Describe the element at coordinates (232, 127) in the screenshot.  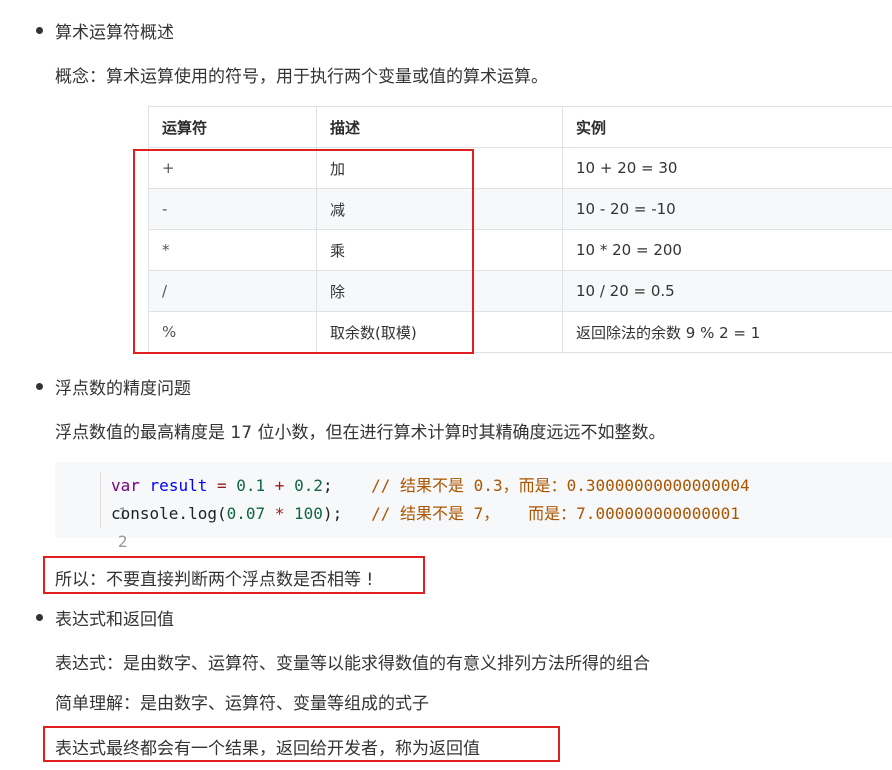
I see `table-header: 运算符` at that location.